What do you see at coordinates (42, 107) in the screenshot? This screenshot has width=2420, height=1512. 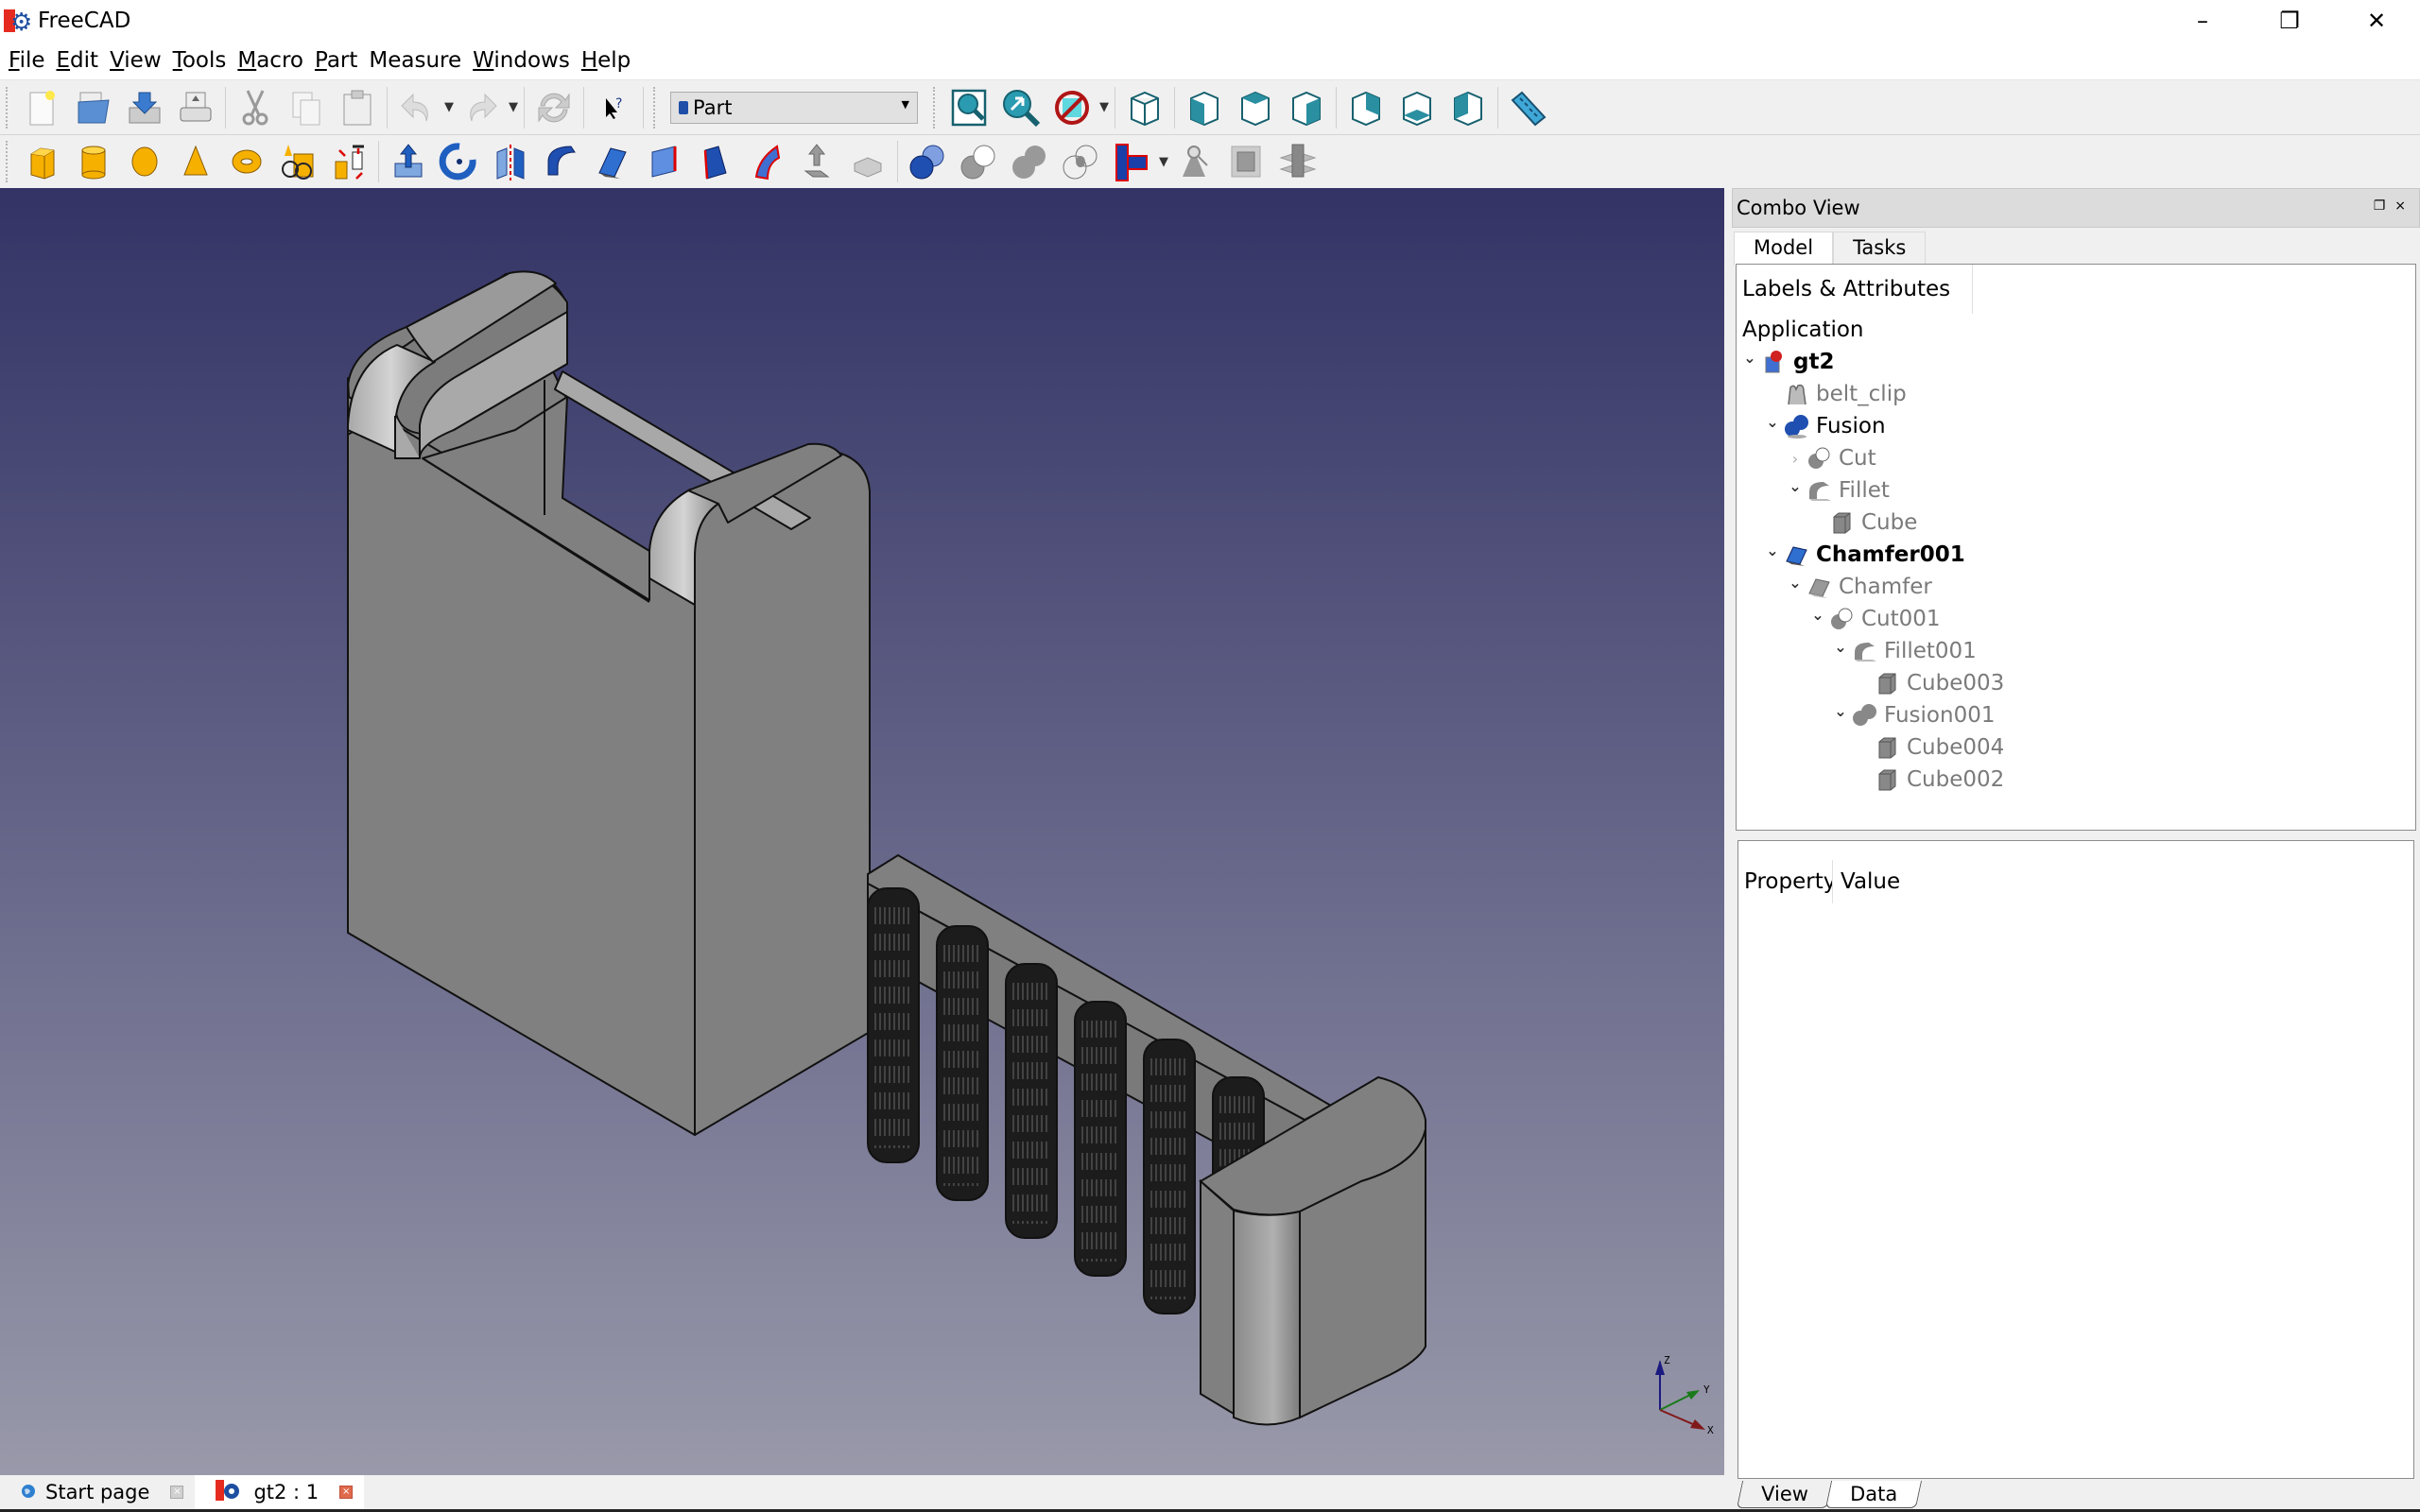 I see `new-document-button` at bounding box center [42, 107].